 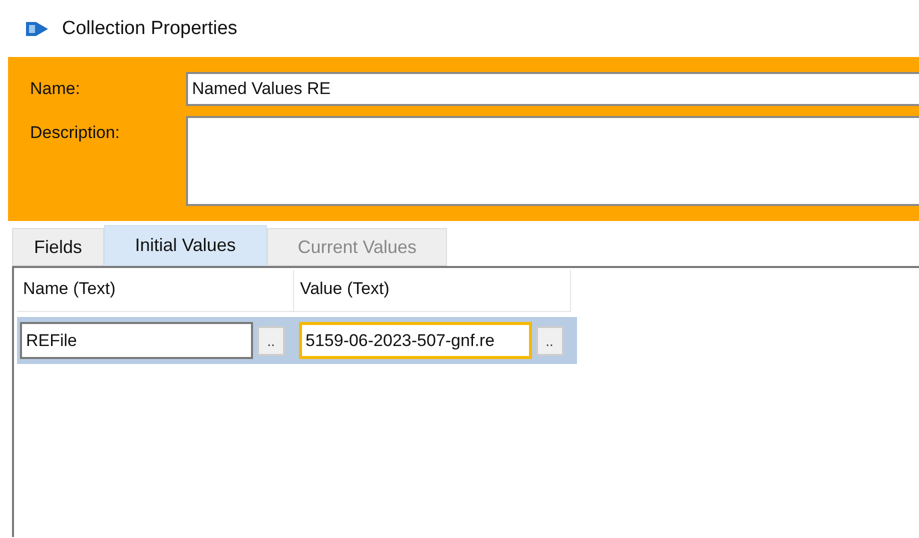 I want to click on cell-input: 5159-06-2023-507-gnf.re, so click(x=415, y=340).